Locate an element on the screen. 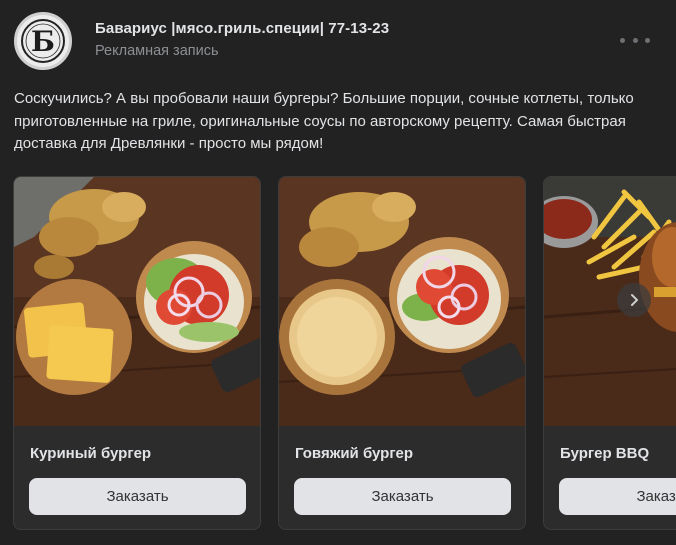 The width and height of the screenshot is (676, 545). bbq-burger-photo is located at coordinates (610, 301).